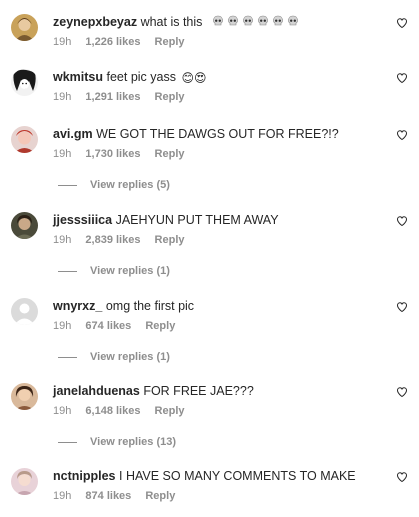  I want to click on view-replies-label: View replies (13), so click(133, 442).